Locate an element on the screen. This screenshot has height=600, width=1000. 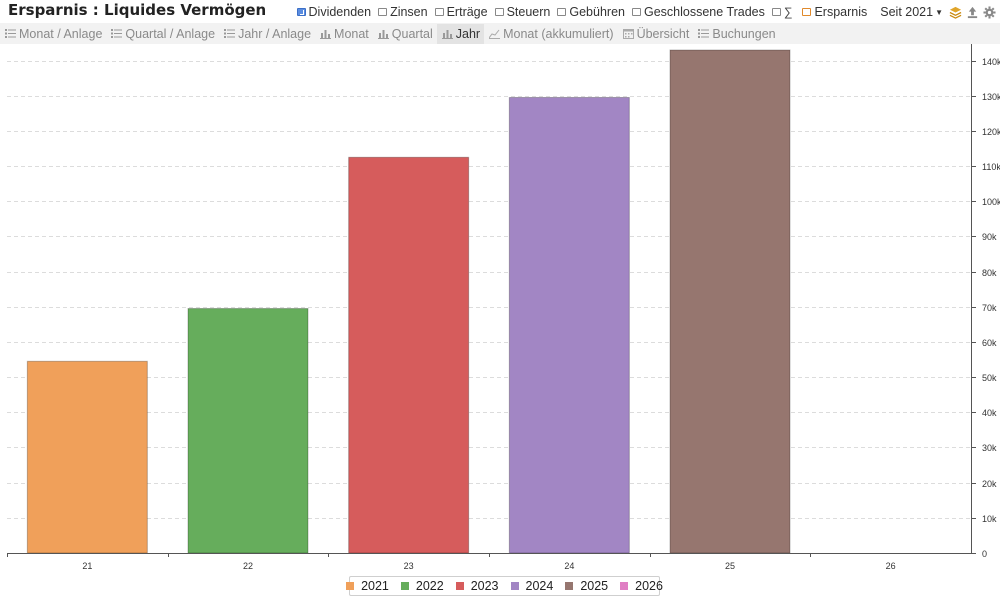
tab-label: Jahr is located at coordinates (468, 33).